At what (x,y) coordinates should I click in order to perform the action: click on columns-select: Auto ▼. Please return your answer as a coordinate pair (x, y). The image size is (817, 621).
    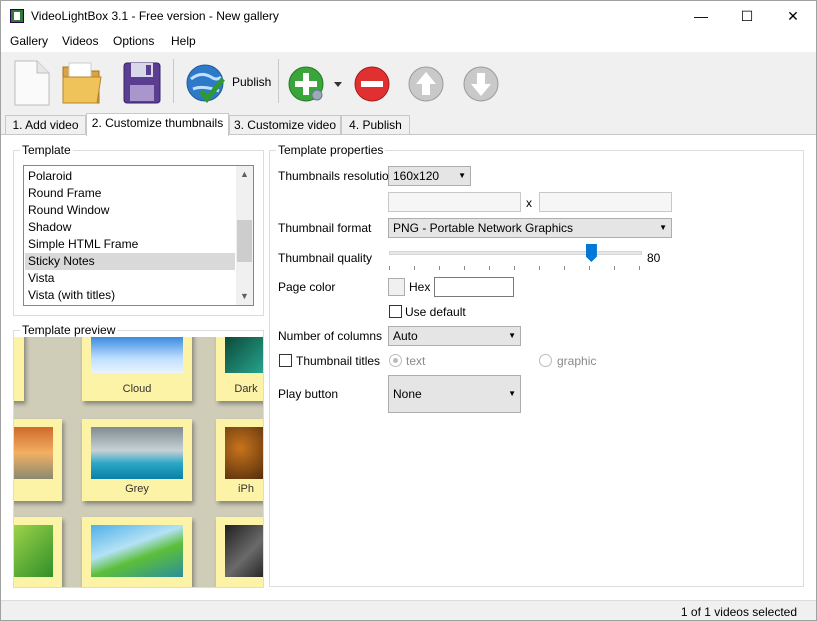
    Looking at the image, I should click on (454, 336).